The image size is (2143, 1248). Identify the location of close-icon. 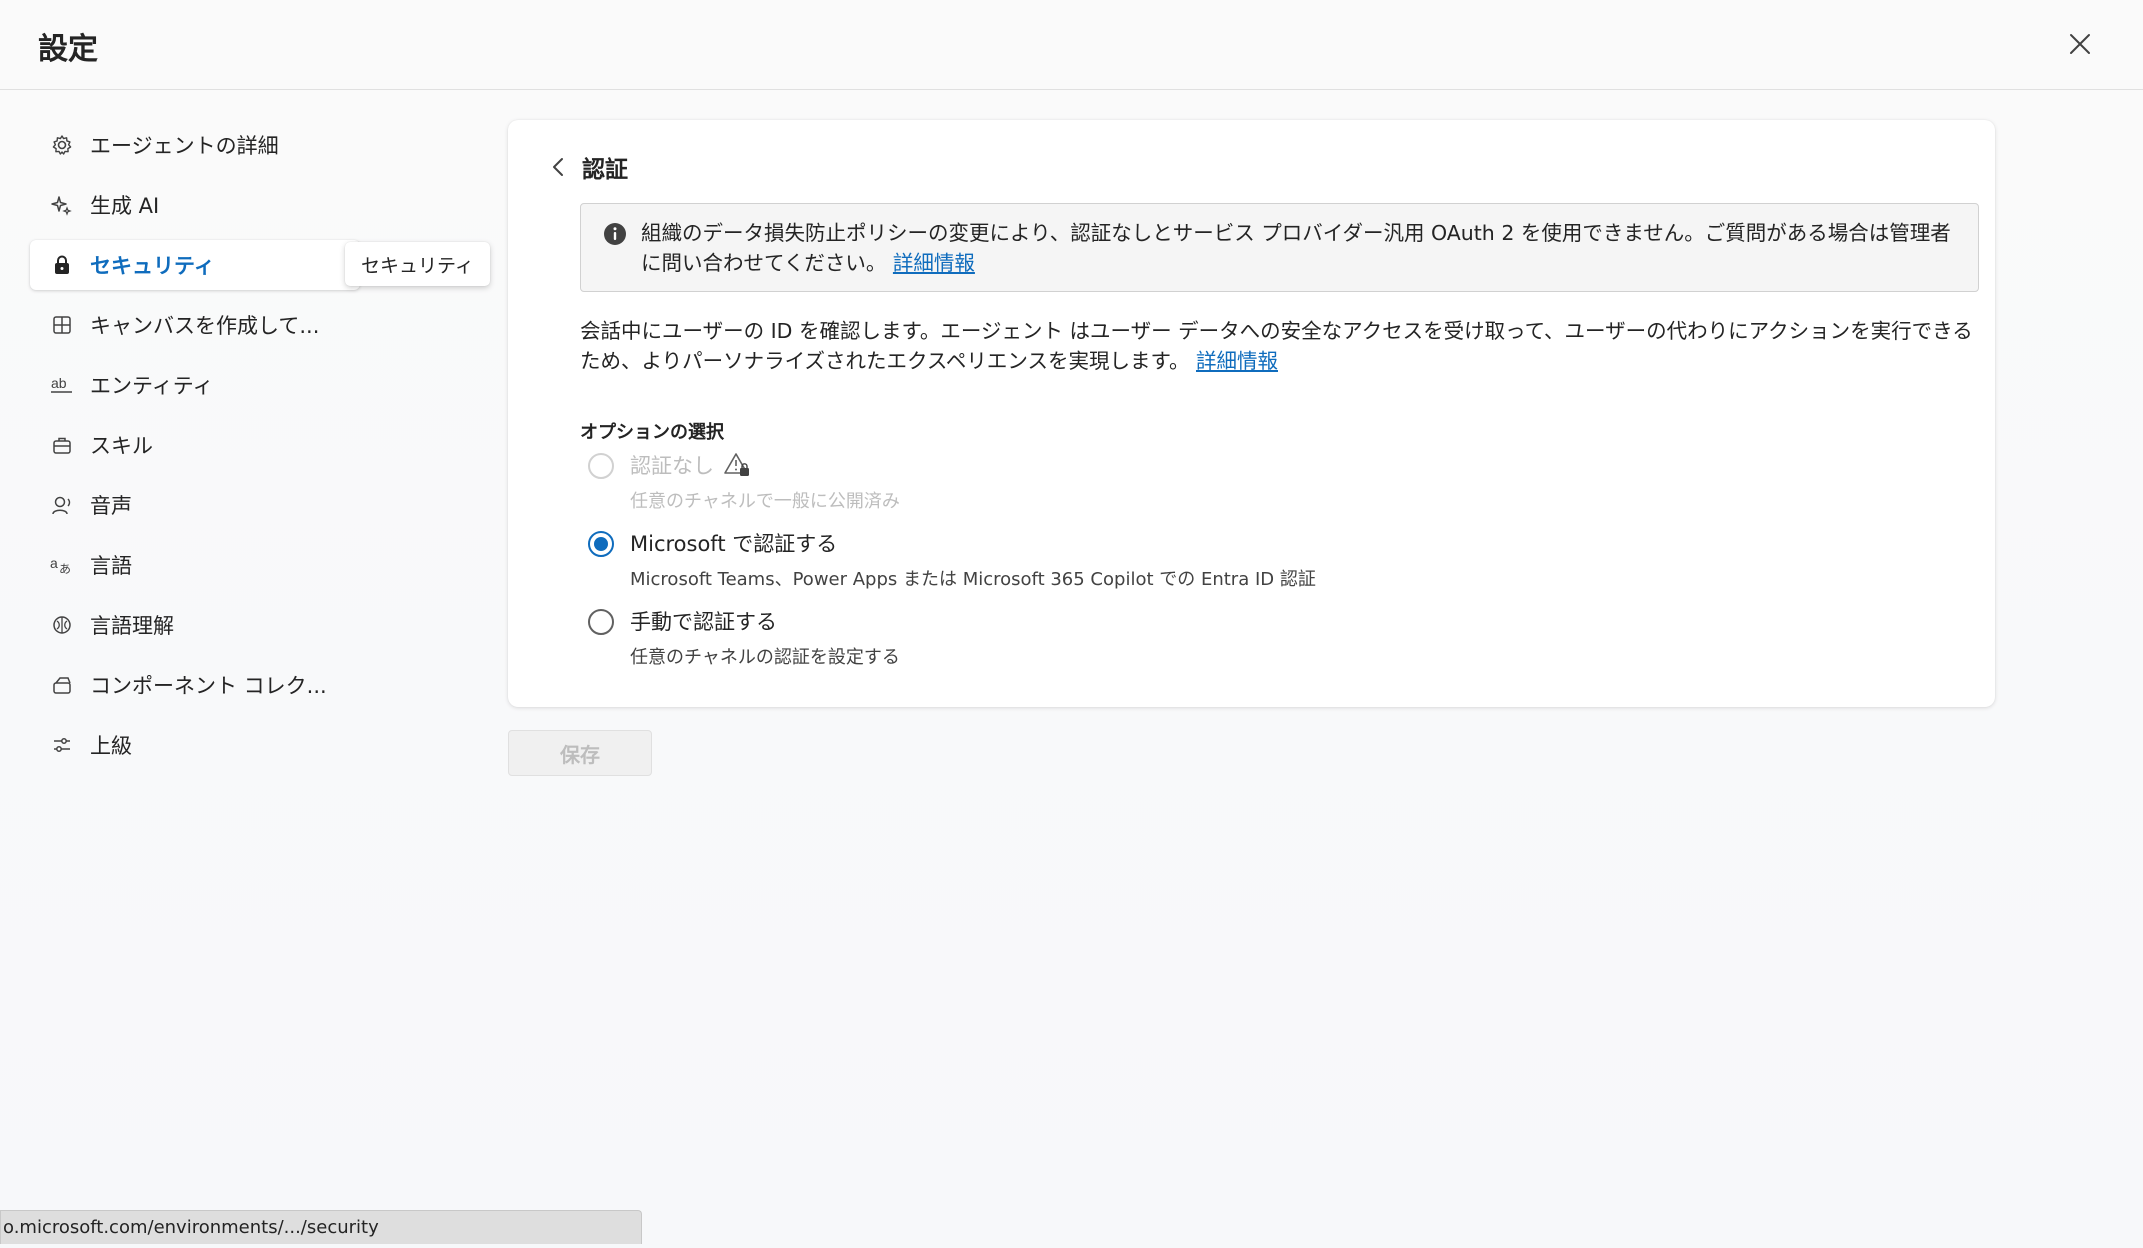
(2080, 44).